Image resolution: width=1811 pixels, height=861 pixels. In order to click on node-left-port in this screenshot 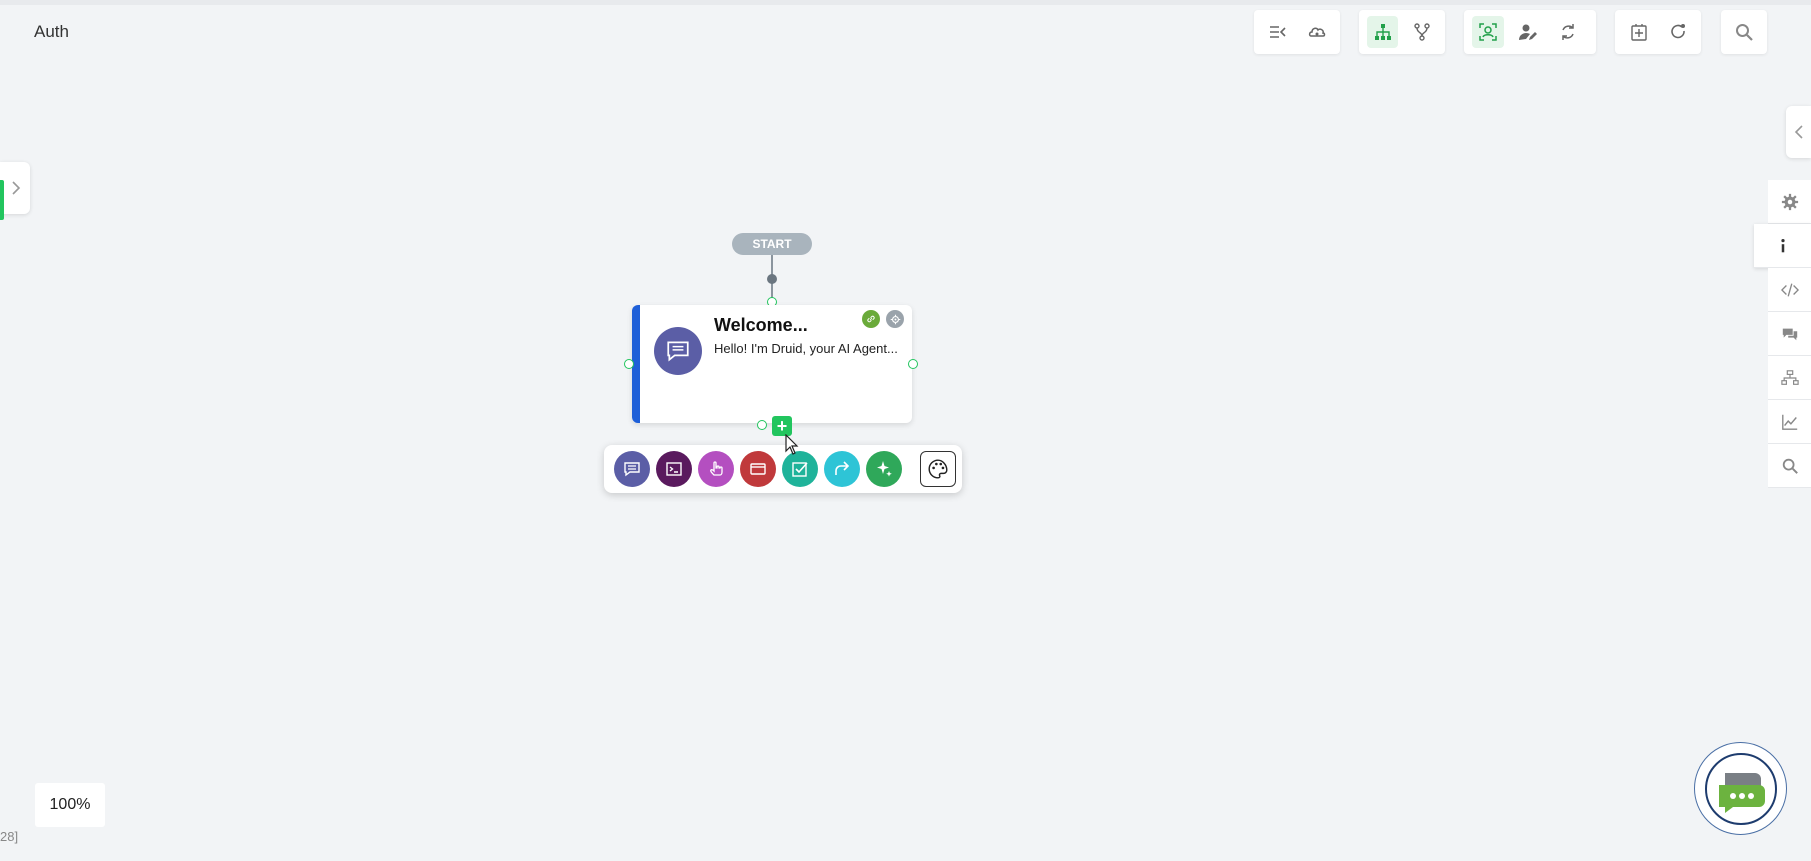, I will do `click(629, 364)`.